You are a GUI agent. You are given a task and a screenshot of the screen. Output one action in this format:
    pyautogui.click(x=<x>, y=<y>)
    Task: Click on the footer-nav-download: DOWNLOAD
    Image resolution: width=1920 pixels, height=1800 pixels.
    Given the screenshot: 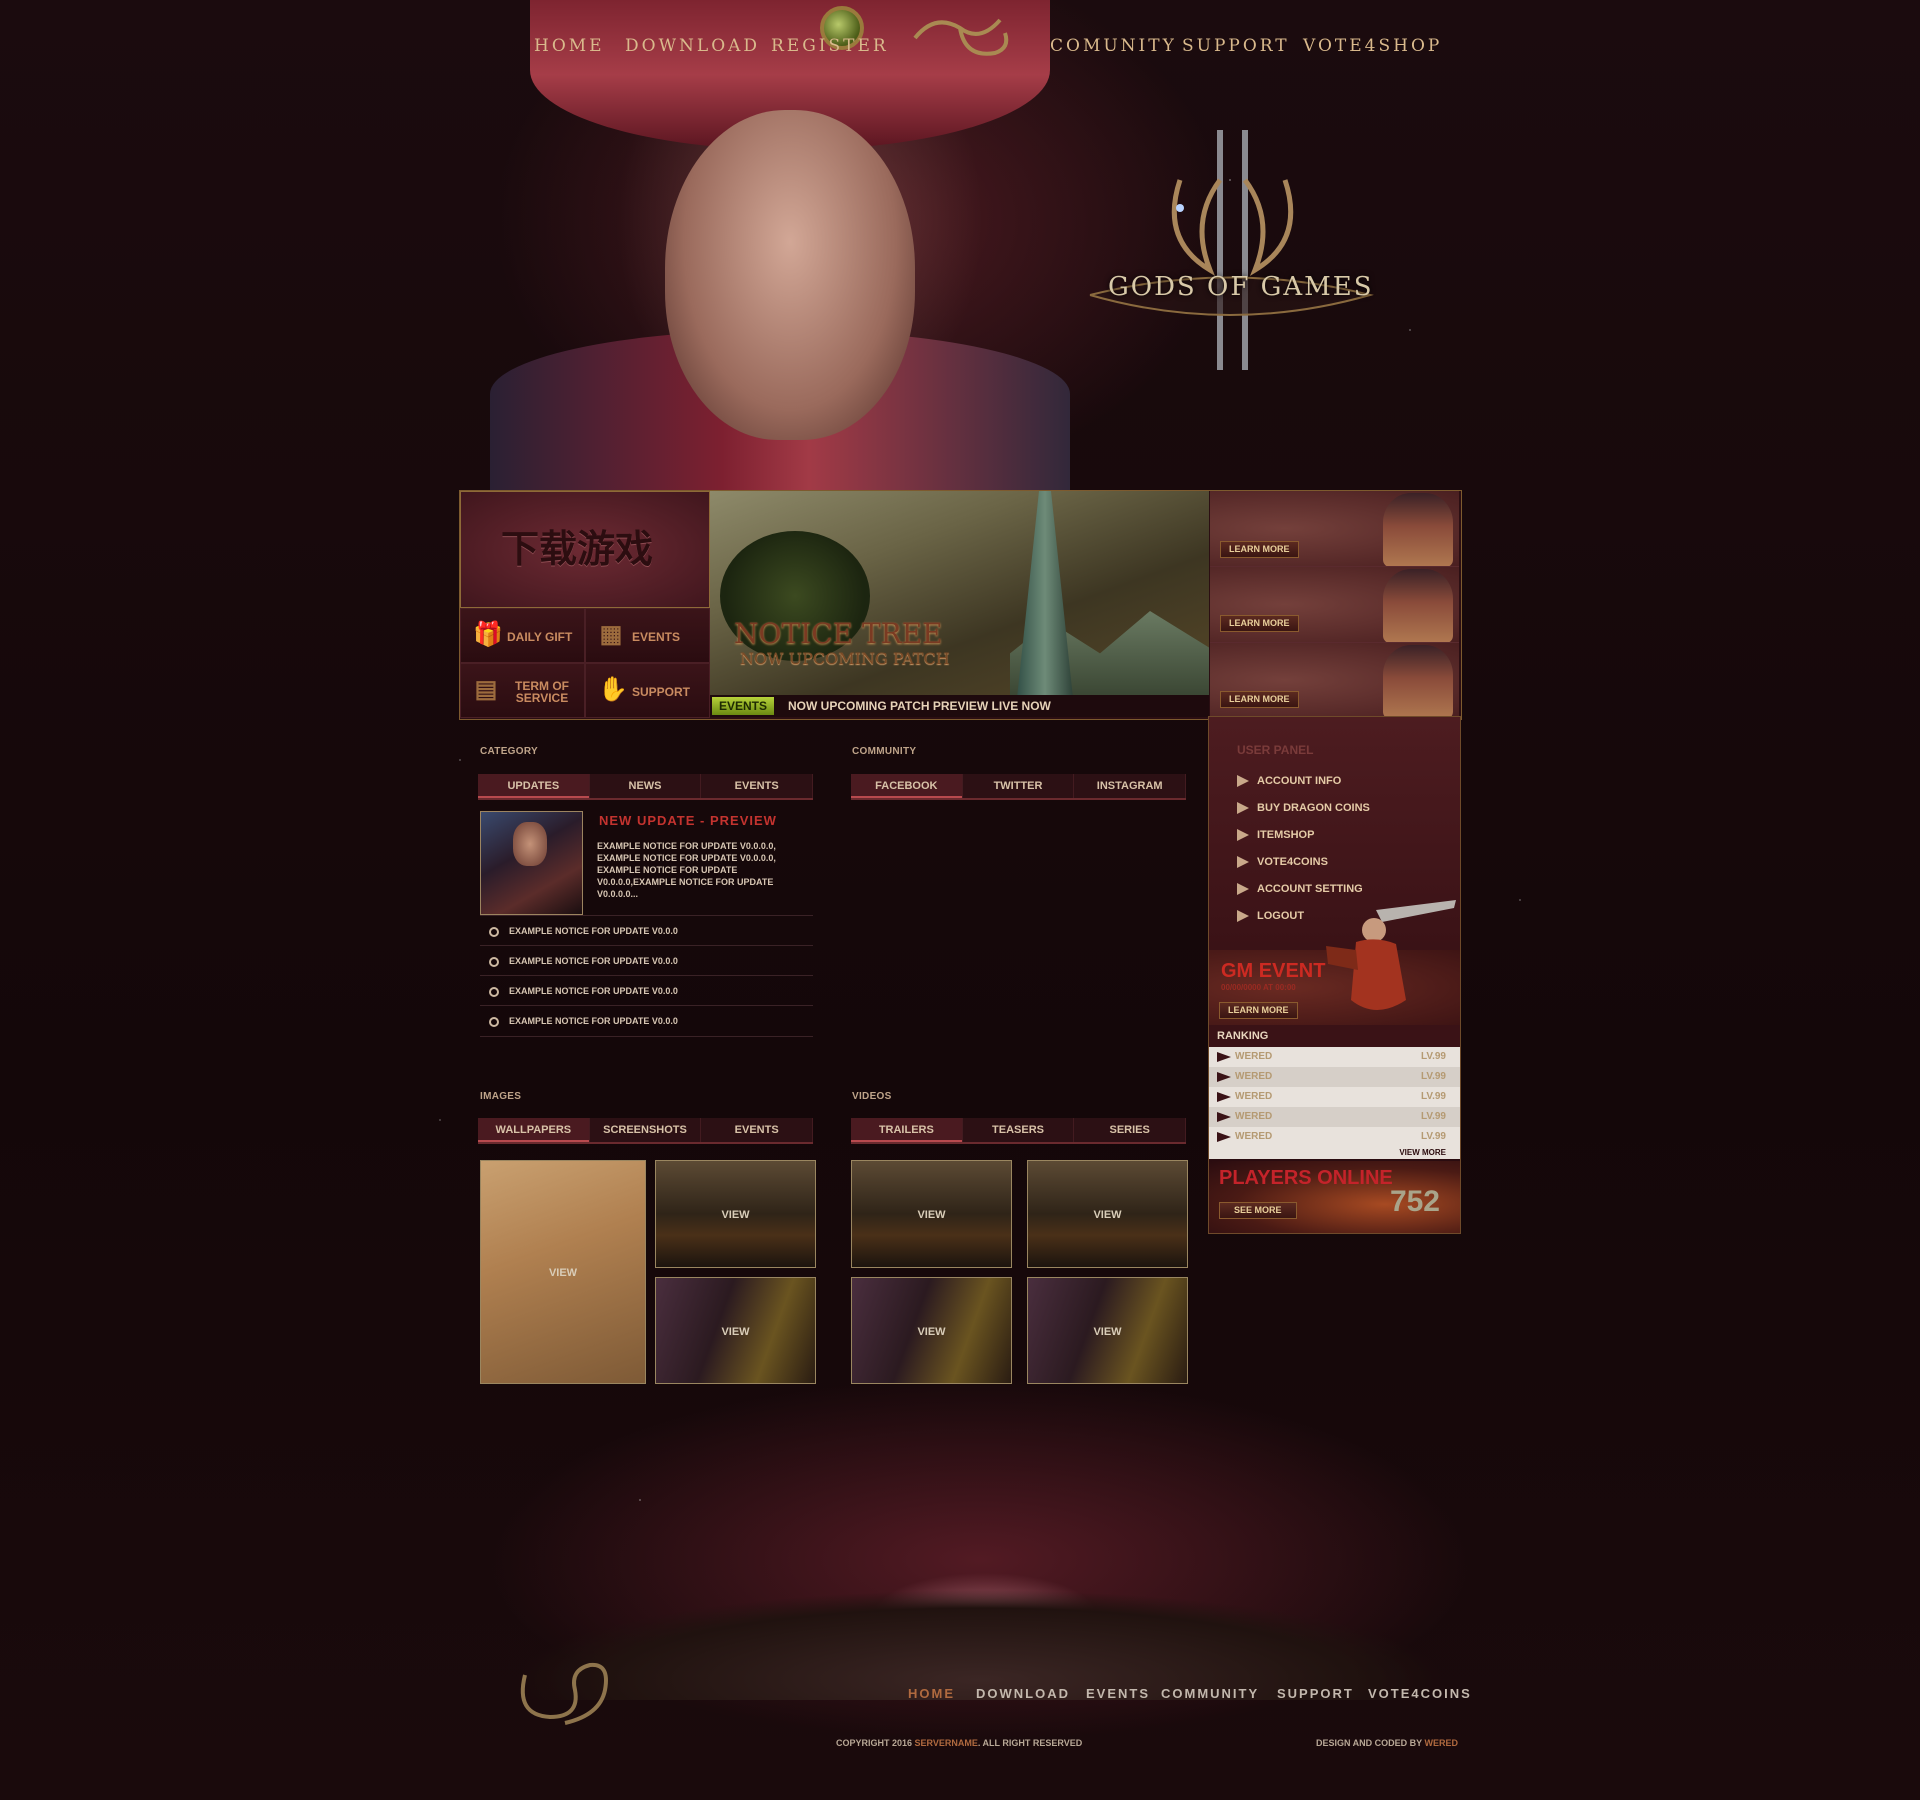 What is the action you would take?
    pyautogui.click(x=1023, y=1693)
    